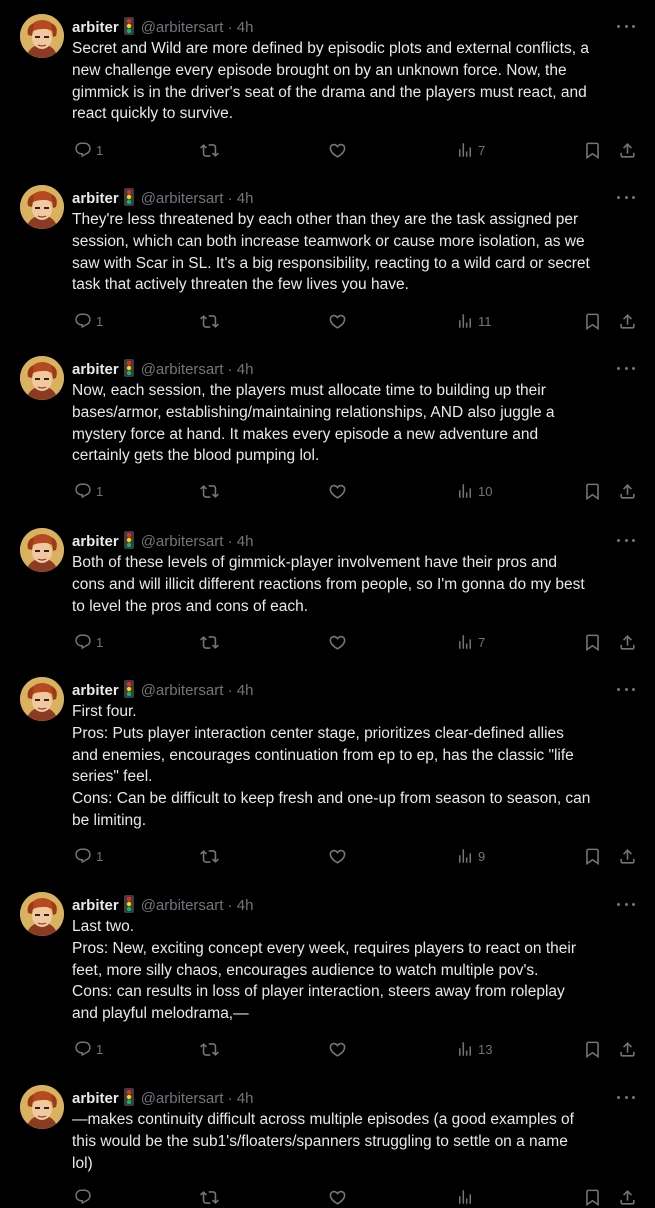 This screenshot has width=655, height=1208. Describe the element at coordinates (130, 540) in the screenshot. I see `traffic-light-icon` at that location.